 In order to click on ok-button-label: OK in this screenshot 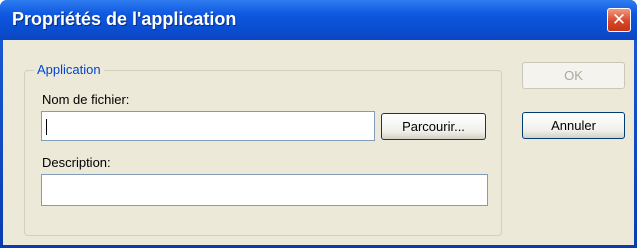, I will do `click(573, 75)`.